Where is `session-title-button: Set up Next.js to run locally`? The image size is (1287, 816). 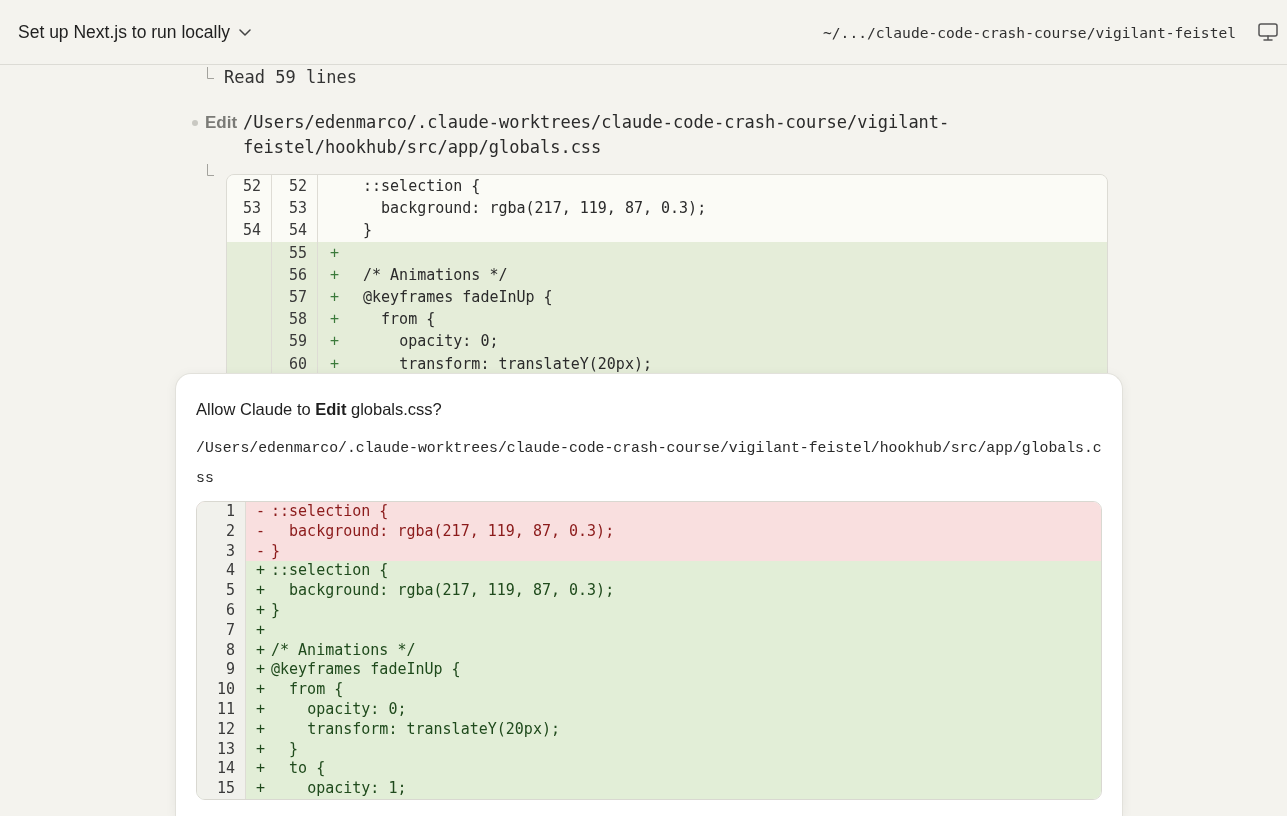 session-title-button: Set up Next.js to run locally is located at coordinates (135, 32).